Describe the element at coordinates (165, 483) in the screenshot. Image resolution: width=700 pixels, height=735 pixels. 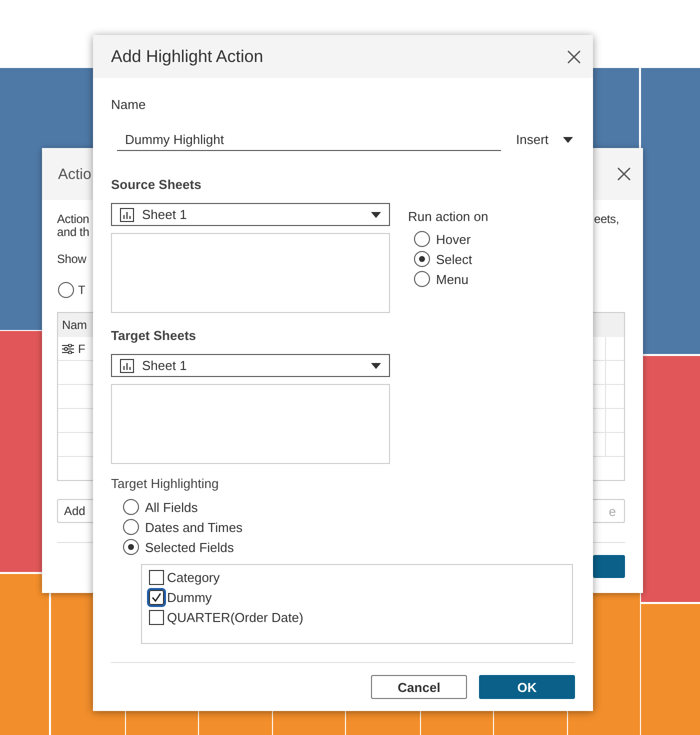
I see `section-label: Target Highlighting` at that location.